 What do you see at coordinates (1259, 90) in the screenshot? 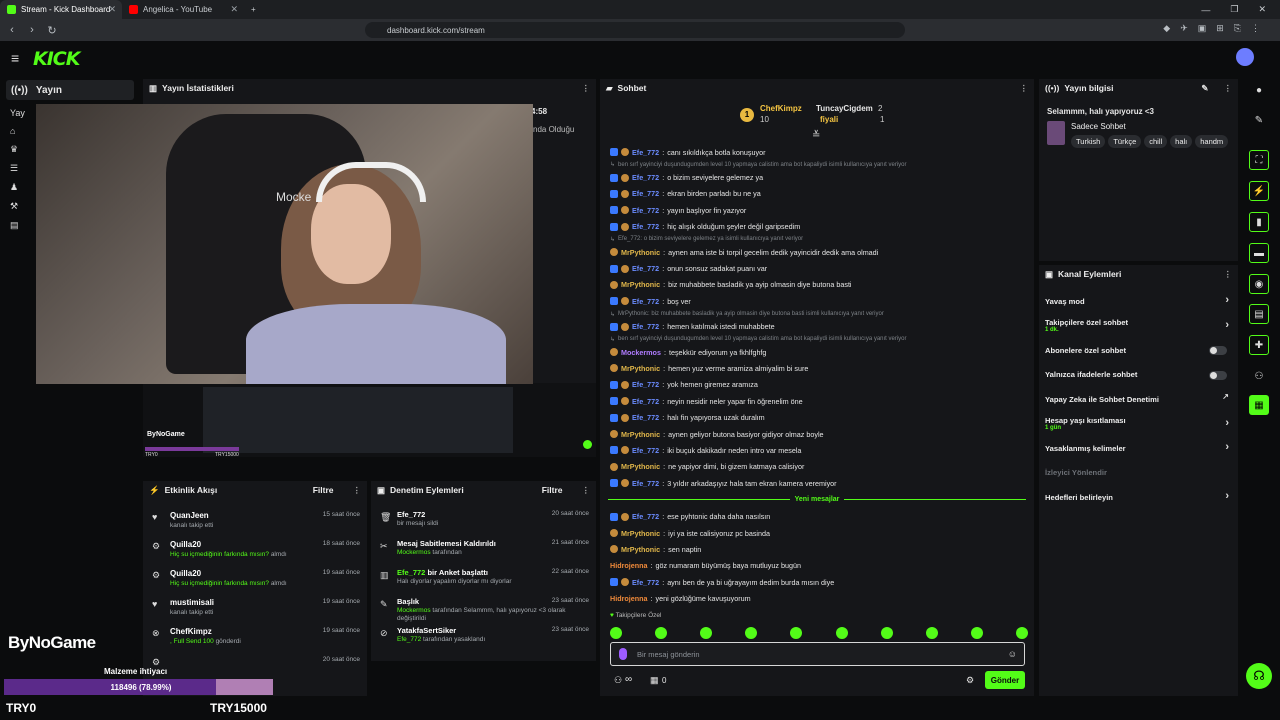
I see `info-icon: ●` at bounding box center [1259, 90].